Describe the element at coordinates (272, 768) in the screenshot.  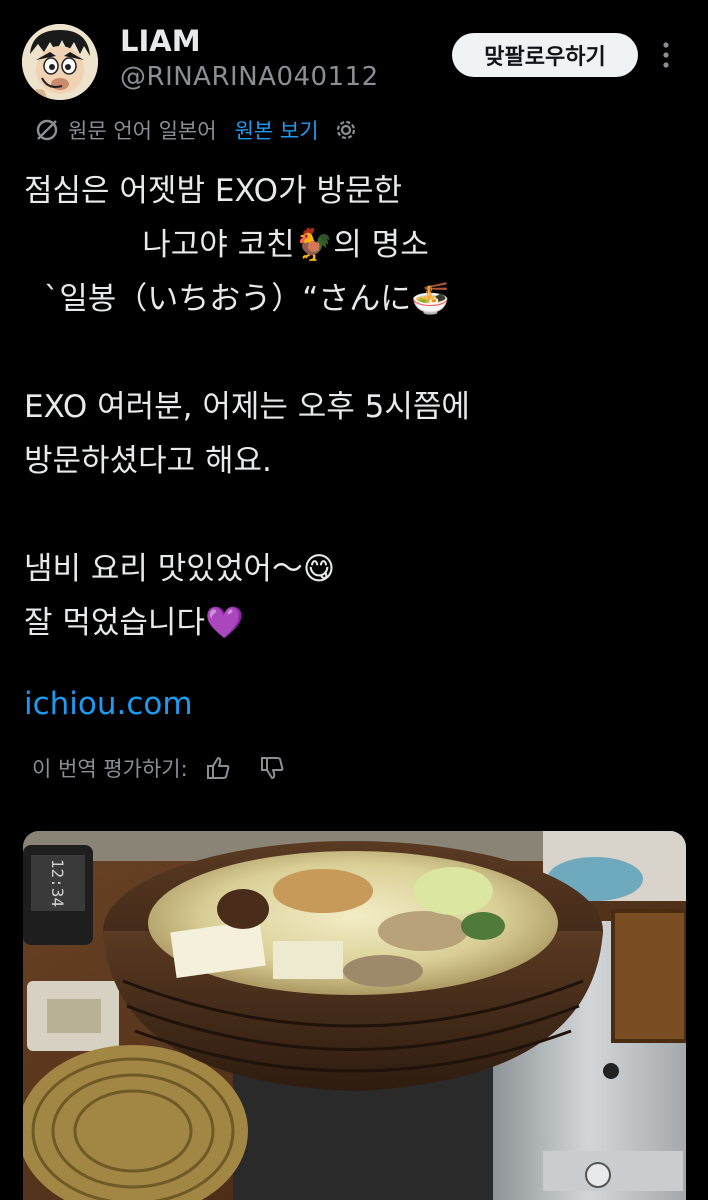
I see `thumbs-down-icon` at that location.